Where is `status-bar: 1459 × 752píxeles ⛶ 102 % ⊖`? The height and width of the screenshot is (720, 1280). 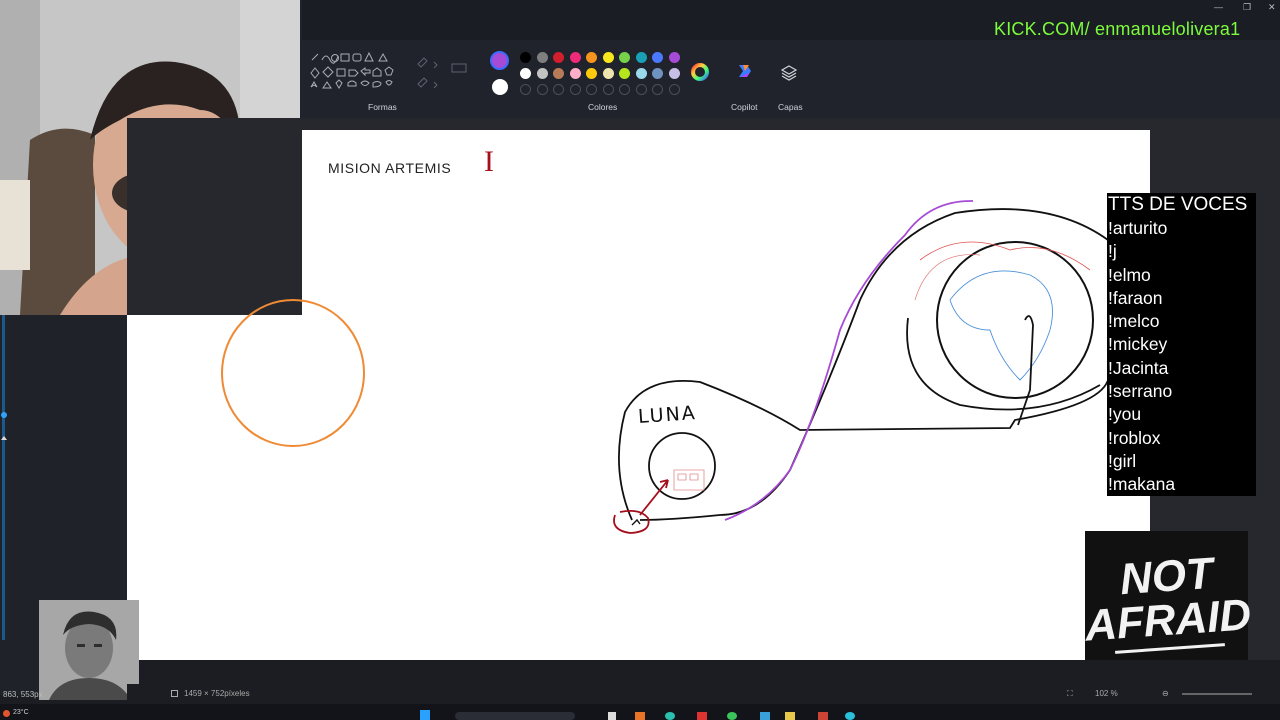
status-bar: 1459 × 752píxeles ⛶ 102 % ⊖ is located at coordinates (703, 694).